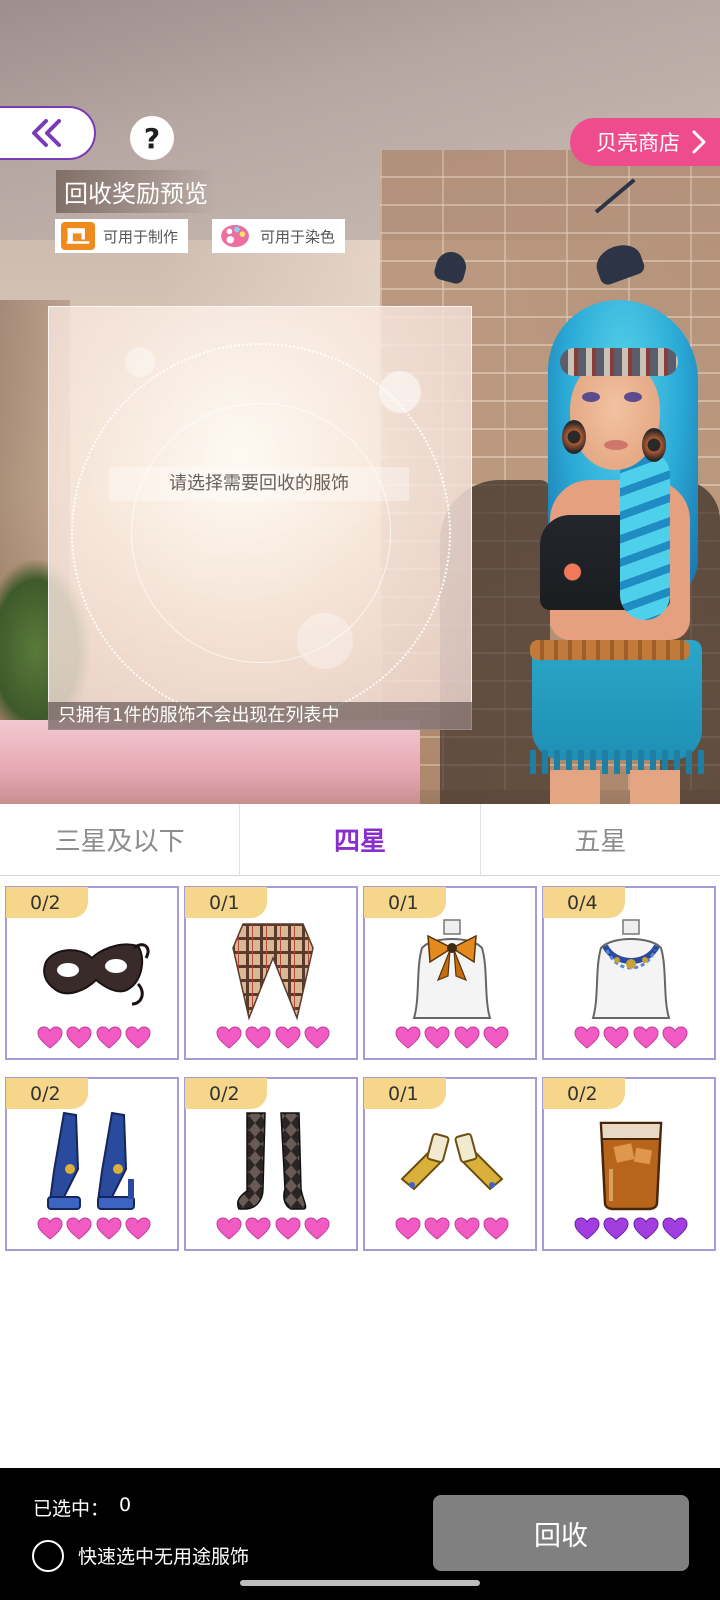  What do you see at coordinates (235, 236) in the screenshot?
I see `palette-icon` at bounding box center [235, 236].